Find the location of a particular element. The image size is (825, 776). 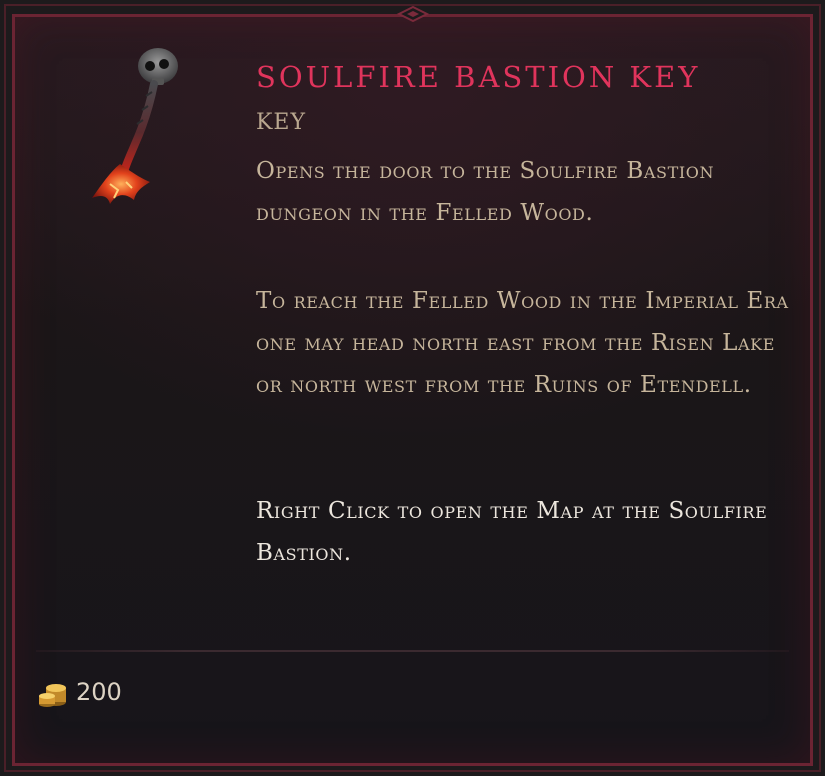

gold-coins-icon is located at coordinates (52, 695).